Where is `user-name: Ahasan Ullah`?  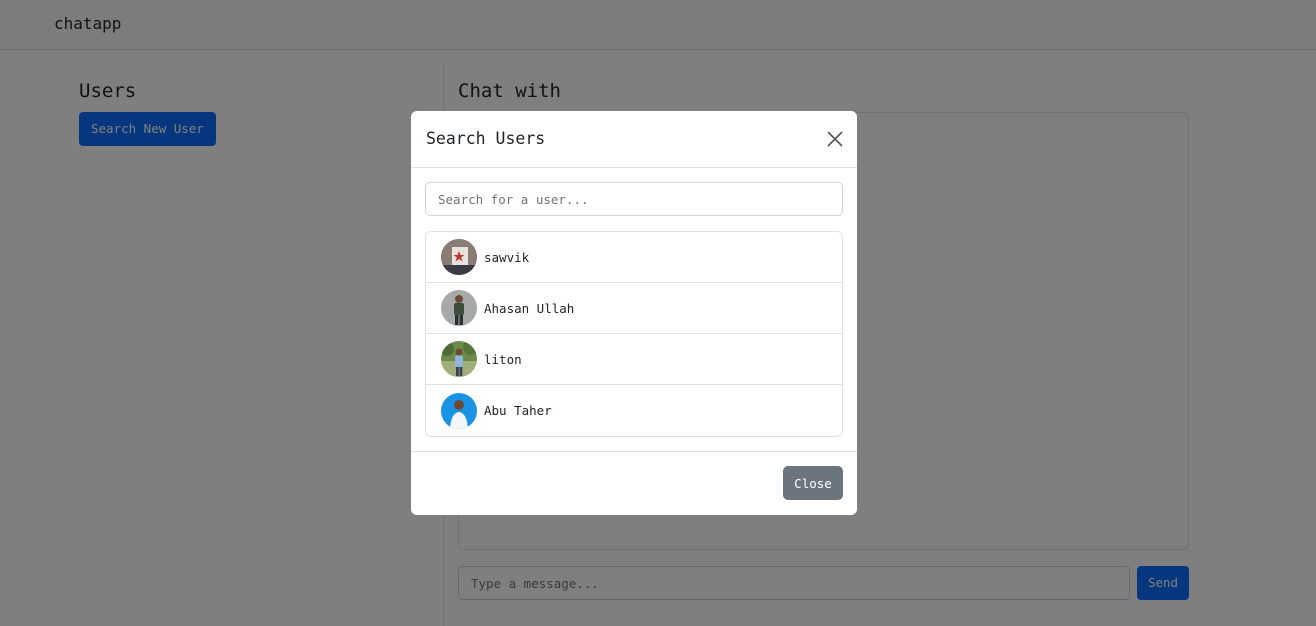
user-name: Ahasan Ullah is located at coordinates (529, 308).